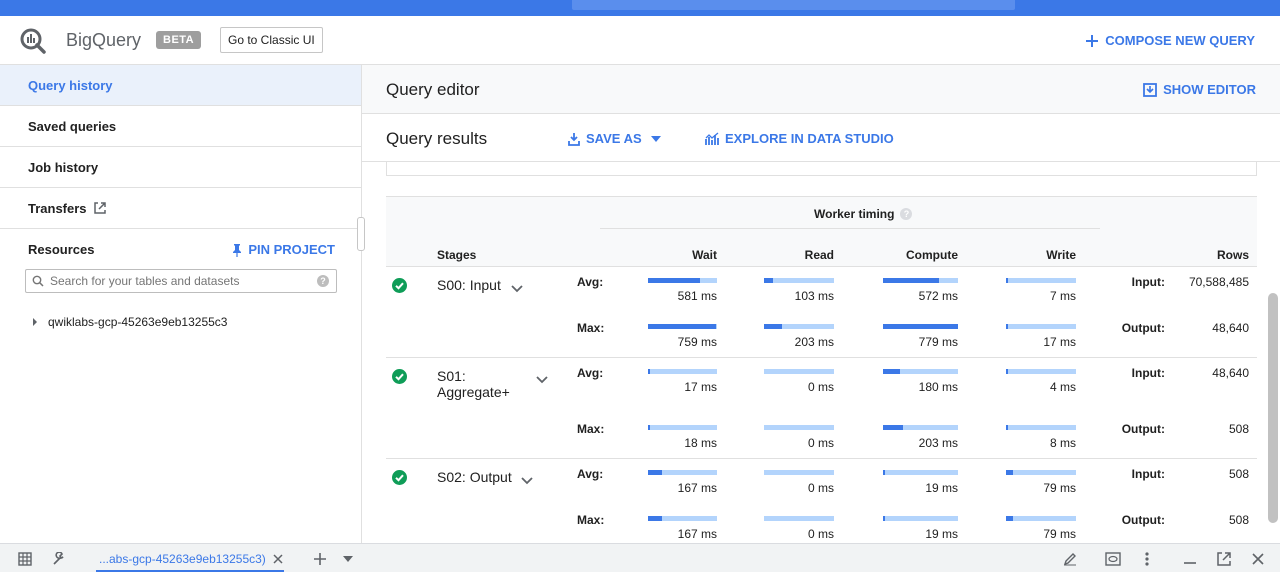  I want to click on compute-value: 19 ms, so click(941, 534).